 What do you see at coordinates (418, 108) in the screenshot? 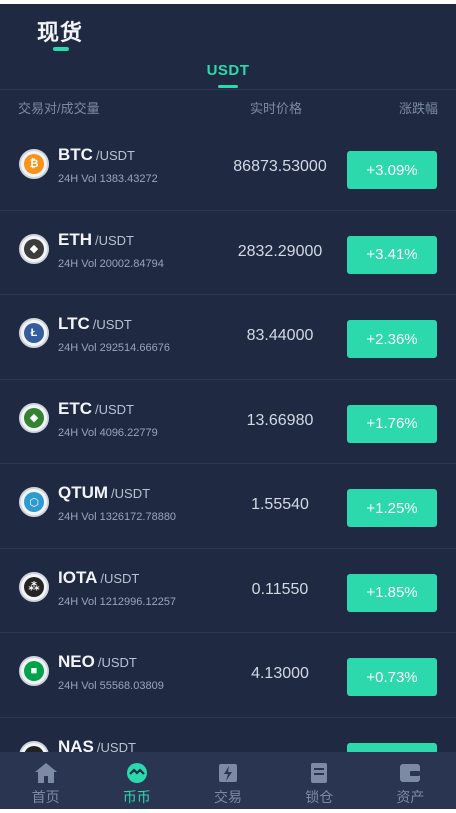
I see `column-header-change: 涨跌幅` at bounding box center [418, 108].